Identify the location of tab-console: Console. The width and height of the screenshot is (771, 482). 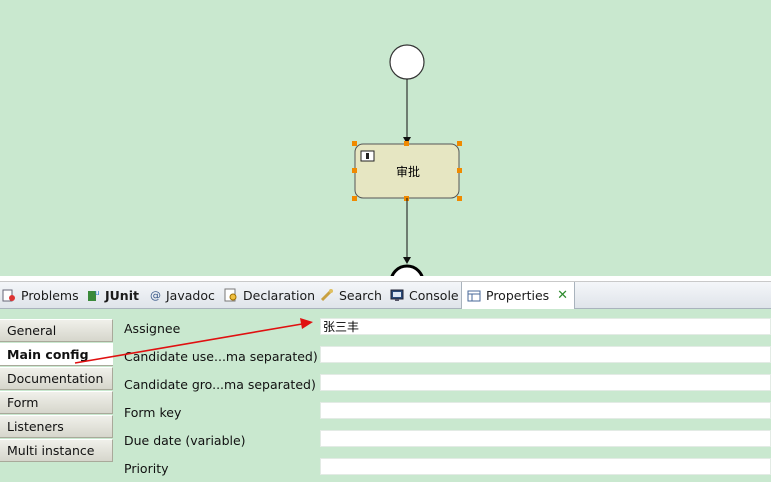
(424, 295).